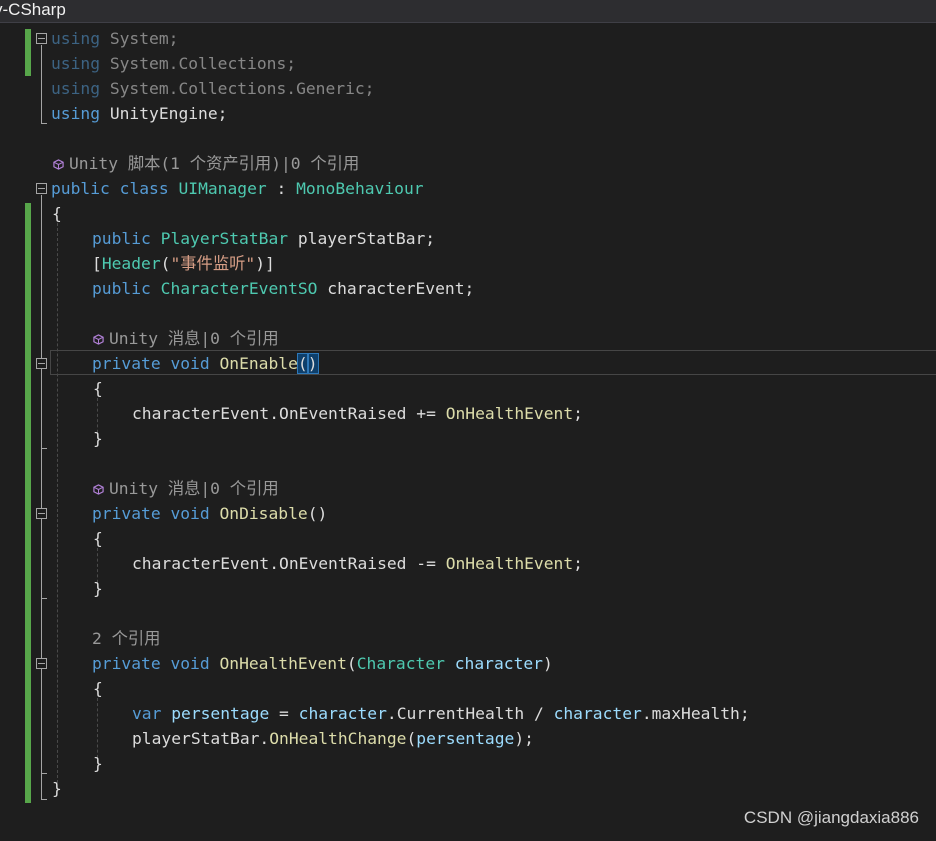 This screenshot has height=841, width=936. I want to click on csdn-watermark: CSDN @jiangdaxia886, so click(831, 817).